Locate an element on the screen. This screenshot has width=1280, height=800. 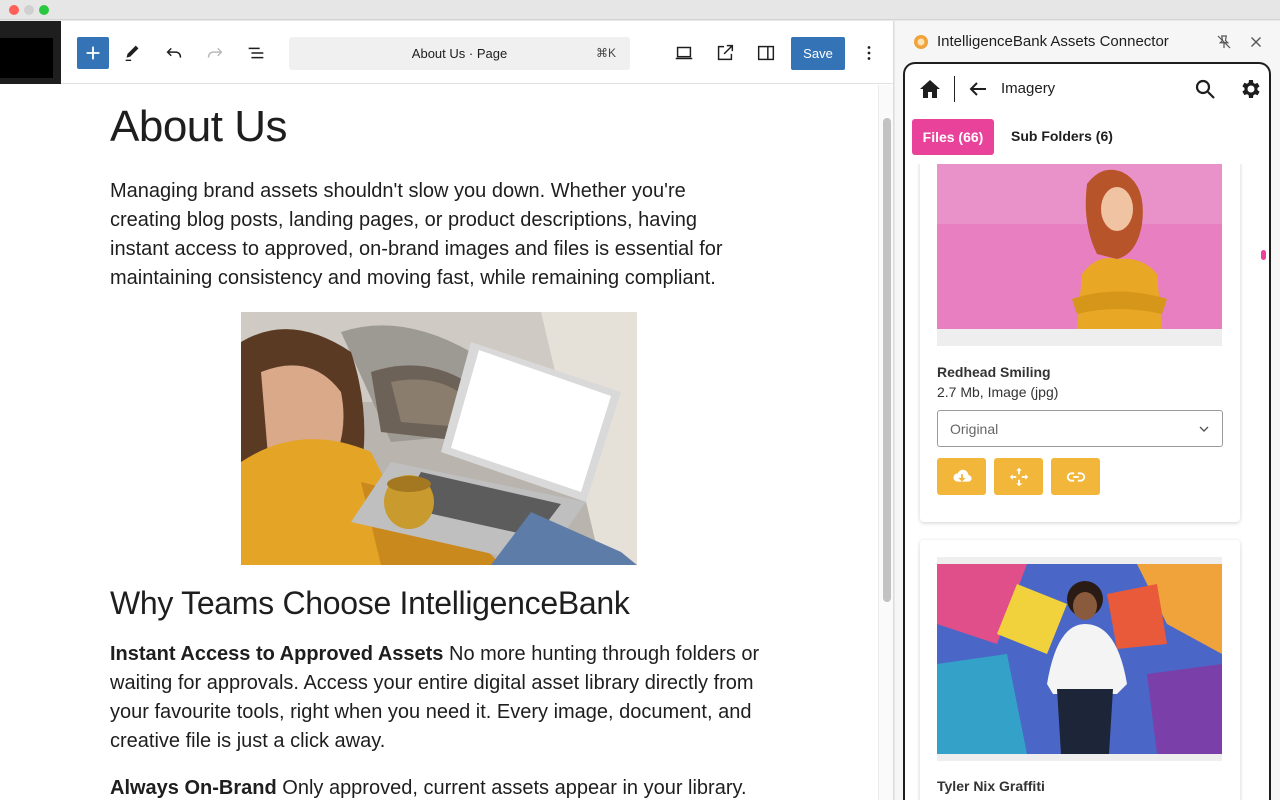
home-icon is located at coordinates (930, 89).